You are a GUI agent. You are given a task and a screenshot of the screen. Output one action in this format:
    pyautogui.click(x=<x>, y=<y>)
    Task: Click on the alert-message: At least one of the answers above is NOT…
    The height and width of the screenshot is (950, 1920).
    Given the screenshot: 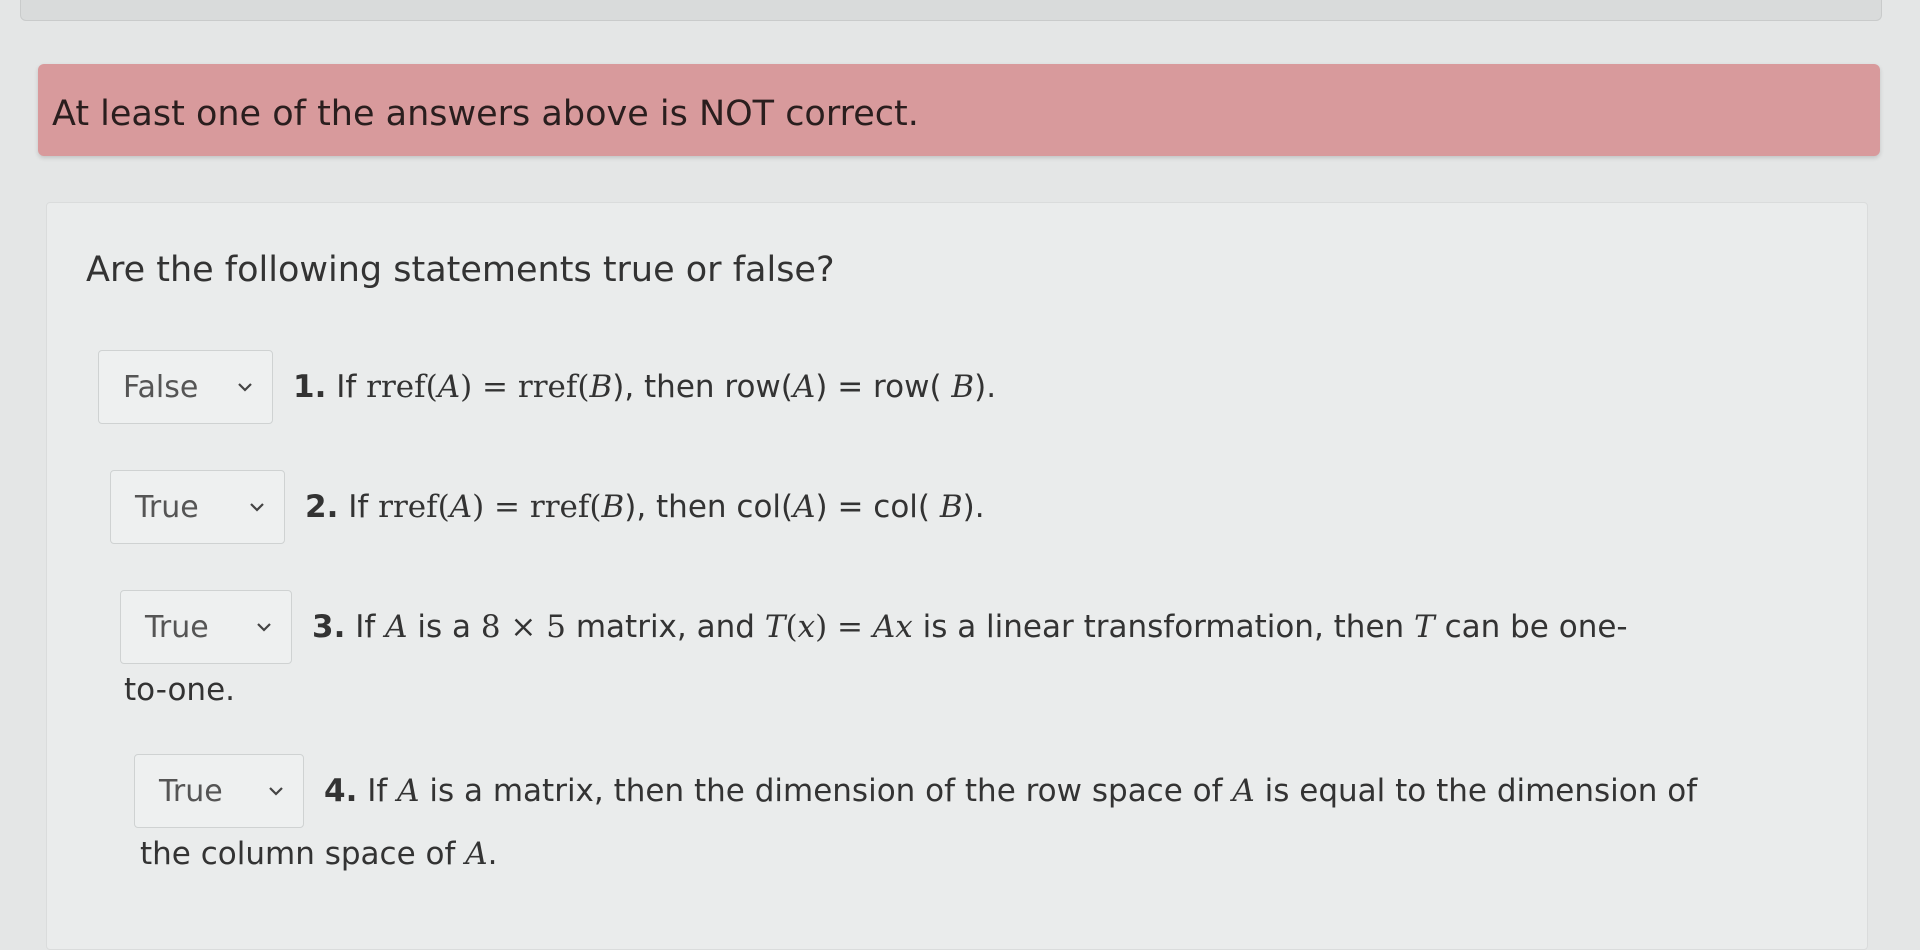 What is the action you would take?
    pyautogui.click(x=485, y=114)
    